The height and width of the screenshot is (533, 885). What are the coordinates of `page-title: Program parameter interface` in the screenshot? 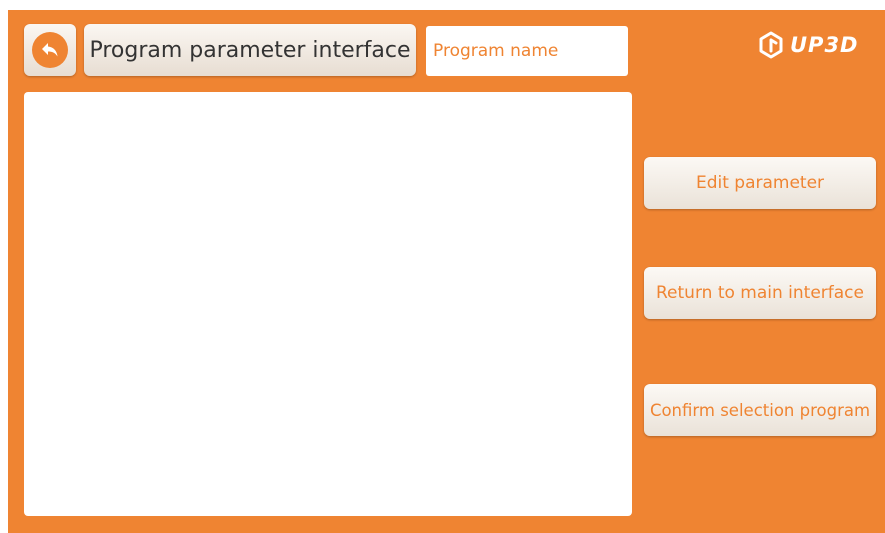 It's located at (250, 50).